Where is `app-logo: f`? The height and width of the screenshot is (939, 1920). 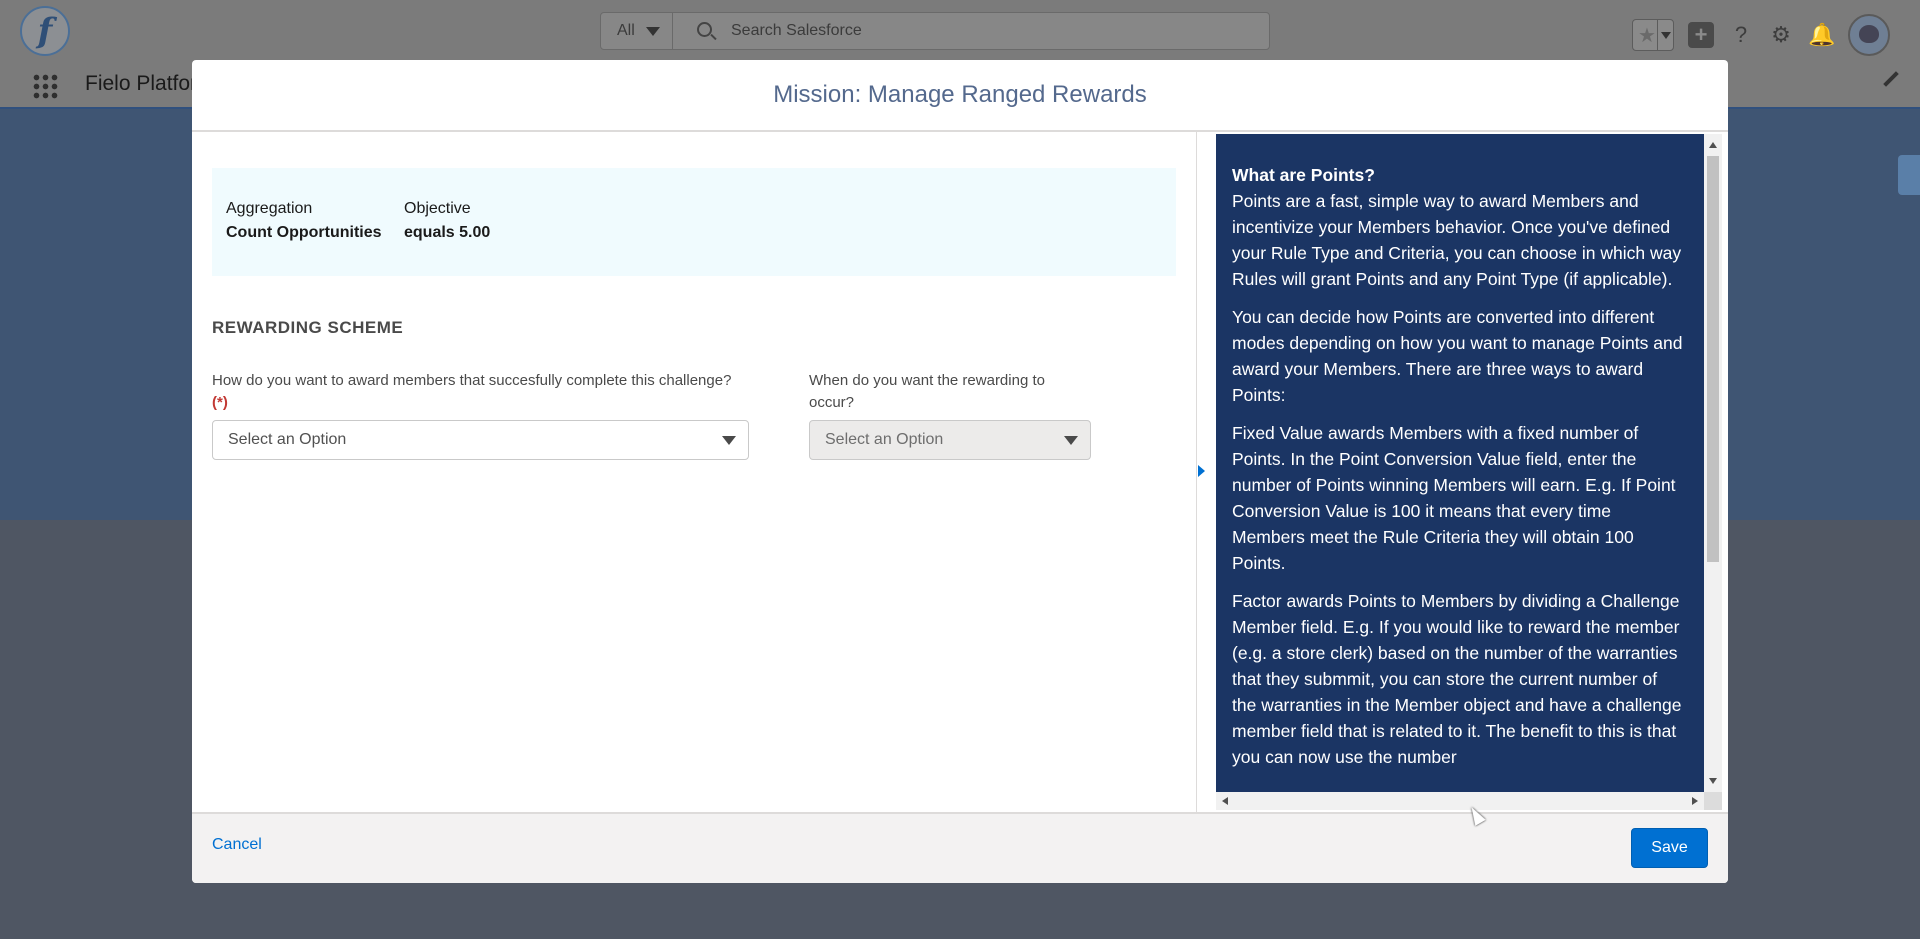
app-logo: f is located at coordinates (45, 31).